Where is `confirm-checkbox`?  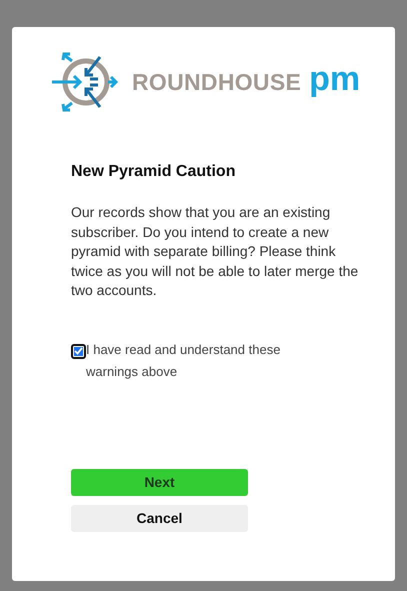
confirm-checkbox is located at coordinates (78, 351).